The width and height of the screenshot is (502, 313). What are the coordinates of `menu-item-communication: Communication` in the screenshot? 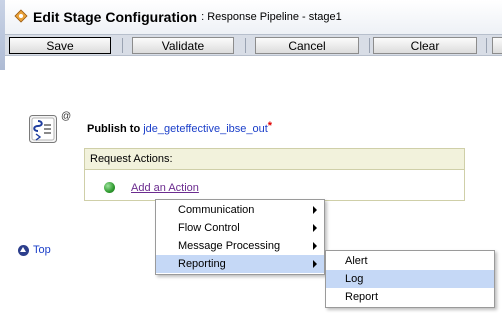 It's located at (240, 210).